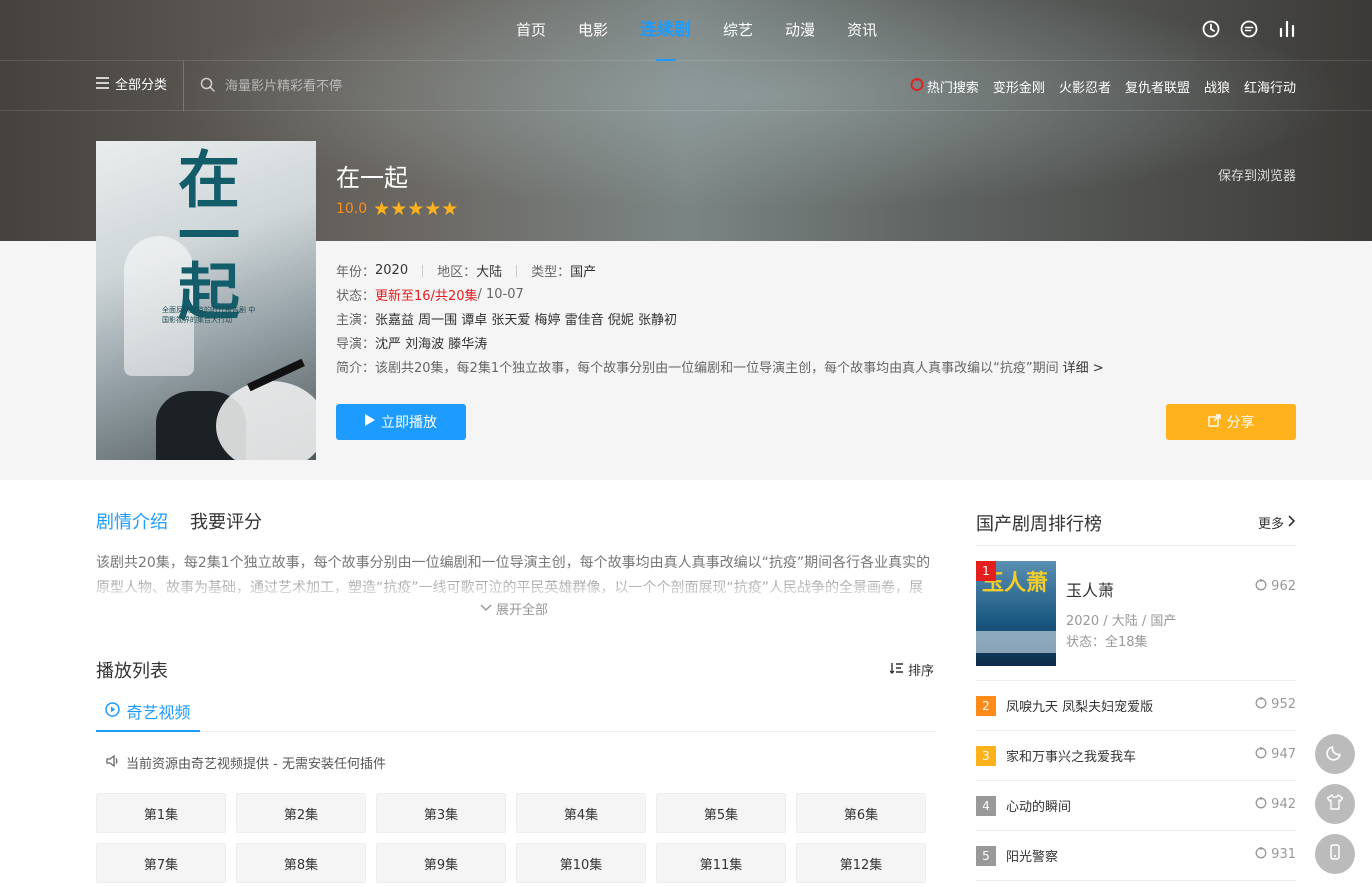  What do you see at coordinates (370, 422) in the screenshot?
I see `play-icon` at bounding box center [370, 422].